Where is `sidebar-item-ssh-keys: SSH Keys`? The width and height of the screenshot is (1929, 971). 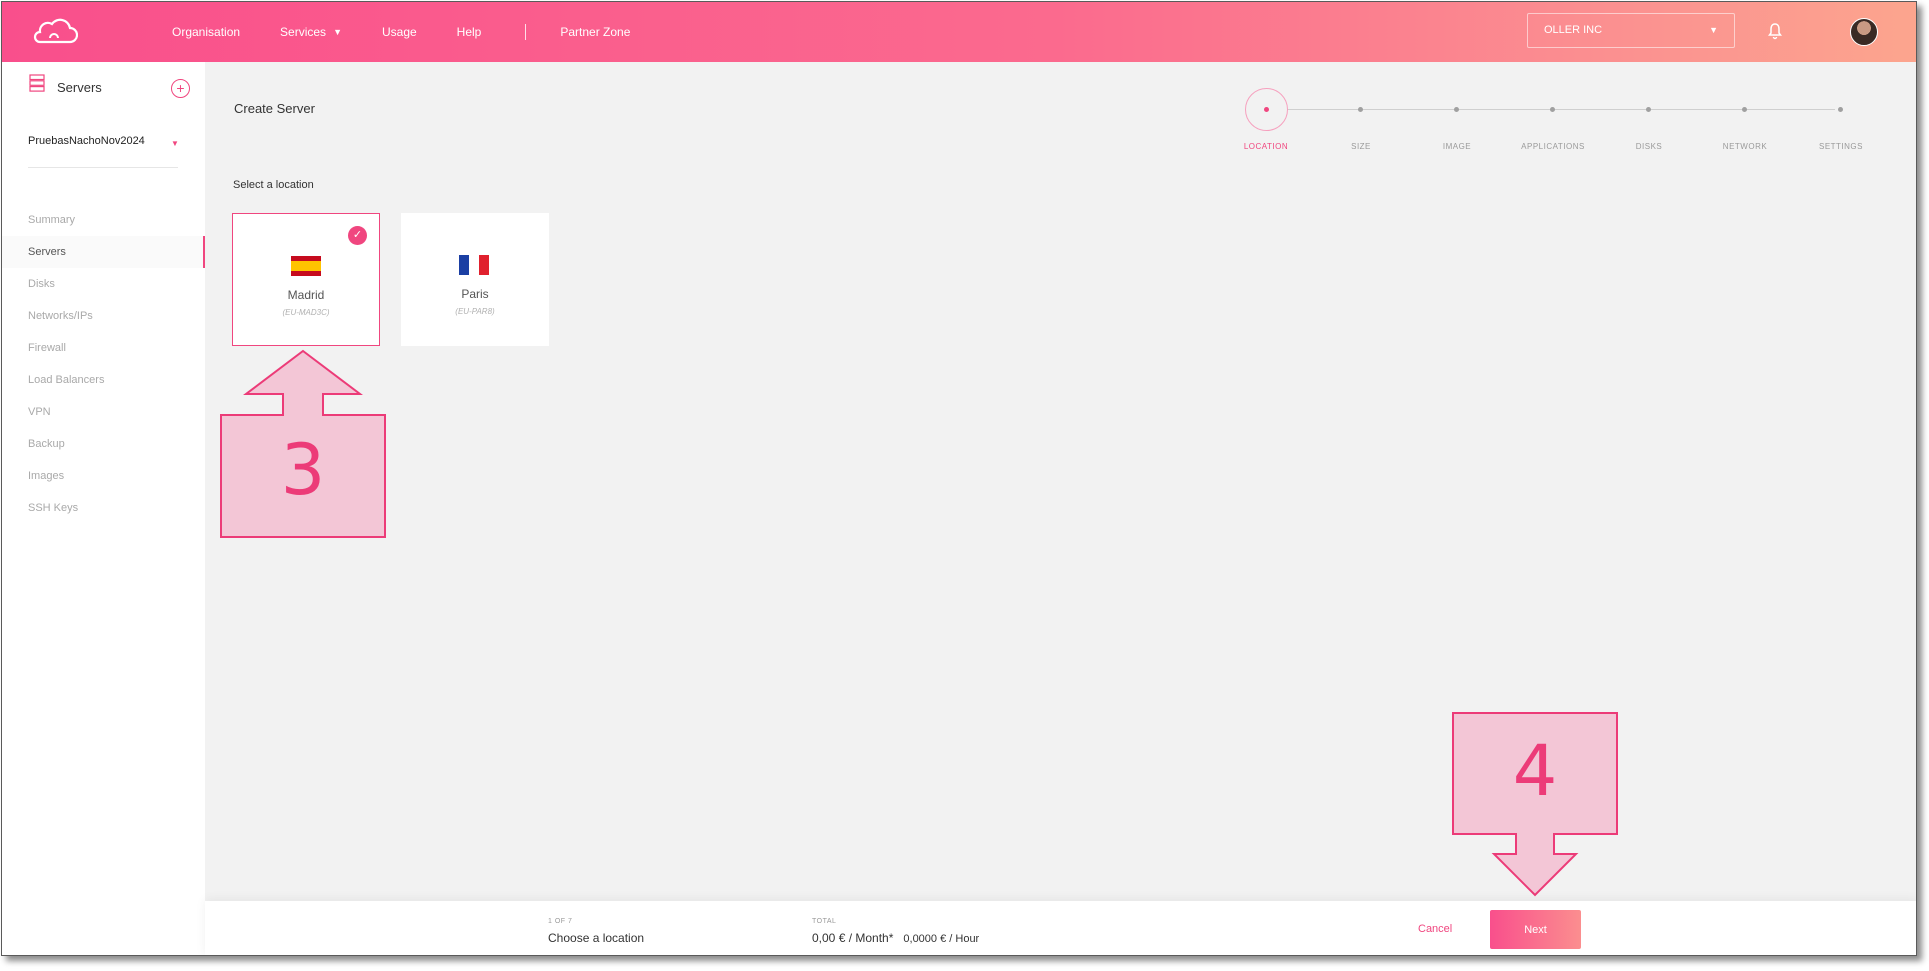
sidebar-item-ssh-keys: SSH Keys is located at coordinates (103, 508).